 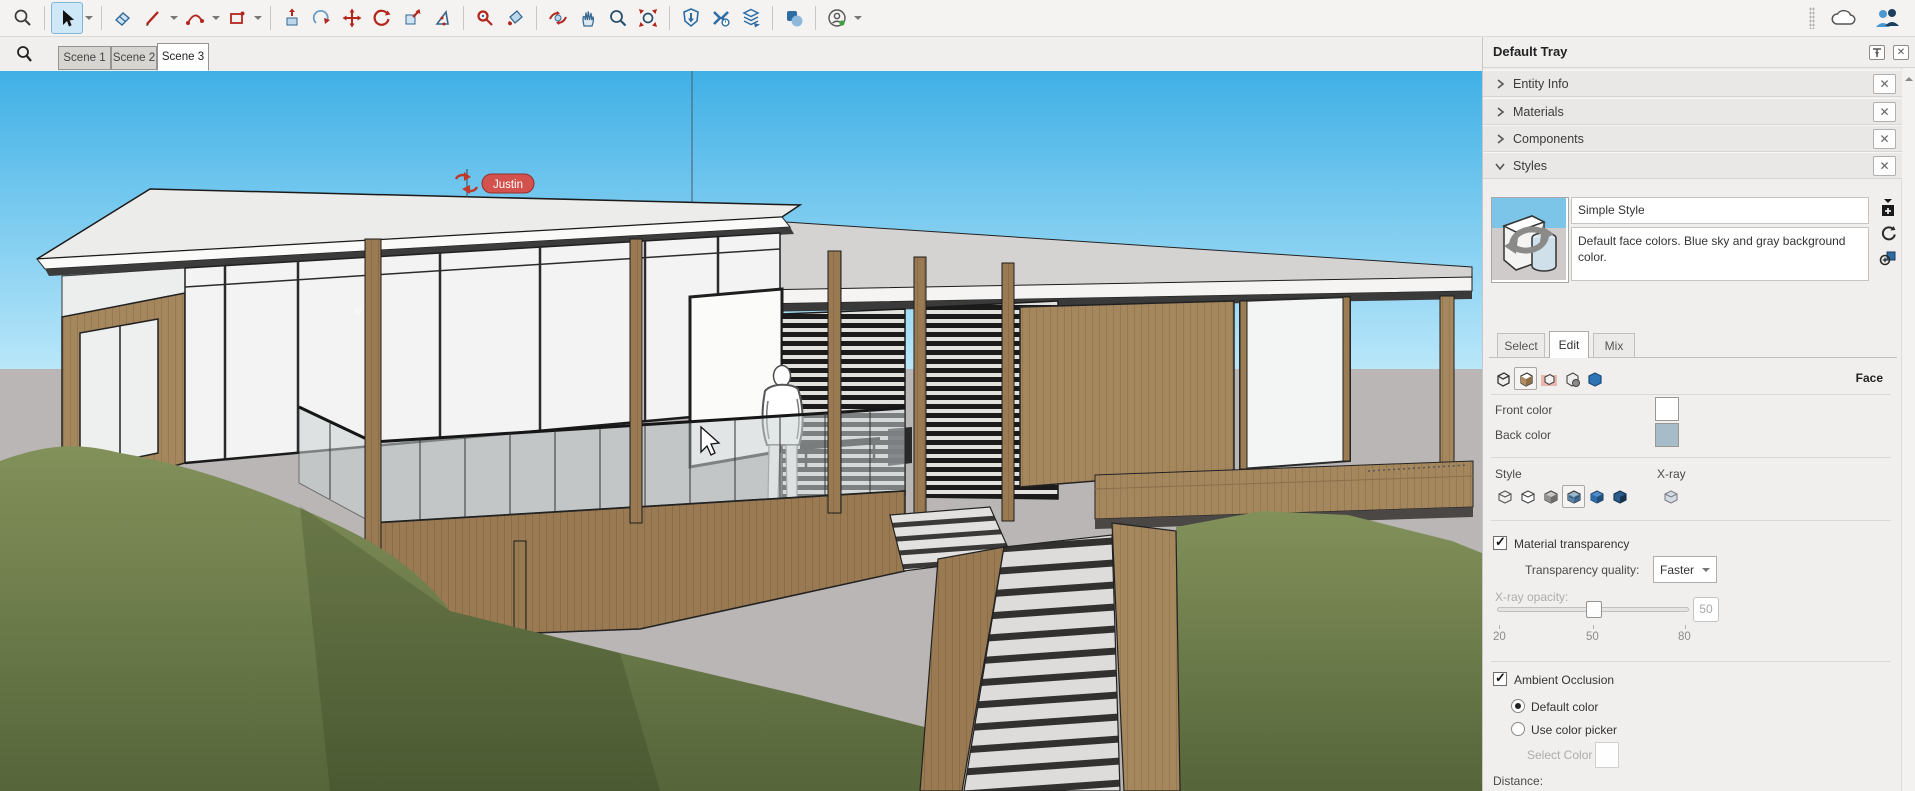 I want to click on monochrome-cube-icon, so click(x=1619, y=496).